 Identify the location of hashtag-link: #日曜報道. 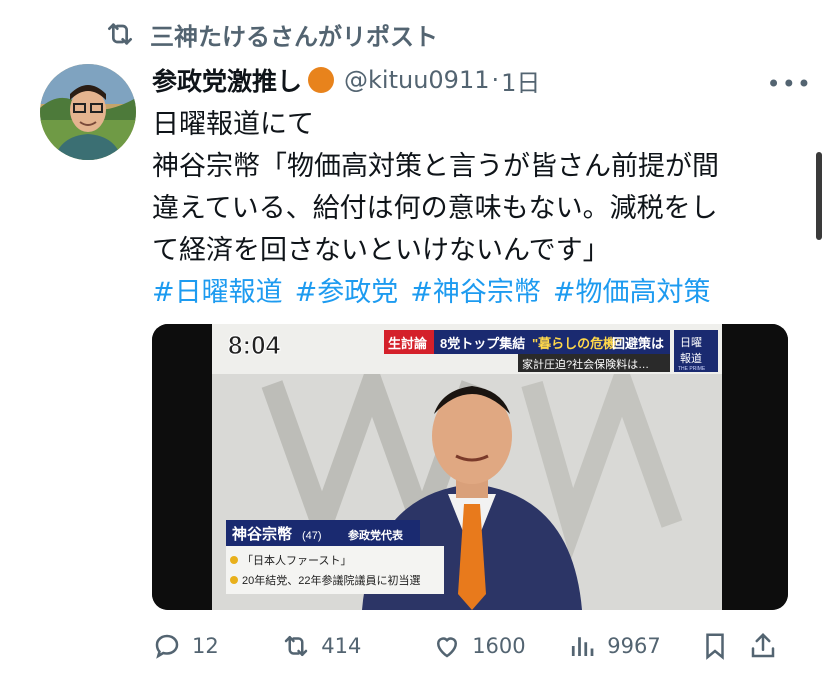
(217, 293).